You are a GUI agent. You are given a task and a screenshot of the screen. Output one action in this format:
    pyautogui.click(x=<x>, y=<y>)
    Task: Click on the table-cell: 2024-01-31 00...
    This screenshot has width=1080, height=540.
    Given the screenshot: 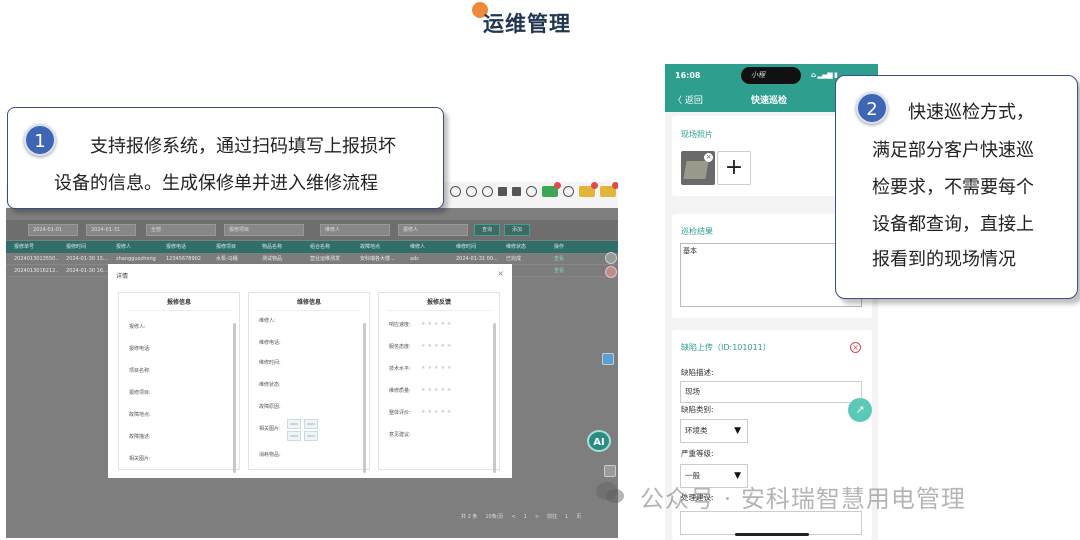 What is the action you would take?
    pyautogui.click(x=477, y=259)
    